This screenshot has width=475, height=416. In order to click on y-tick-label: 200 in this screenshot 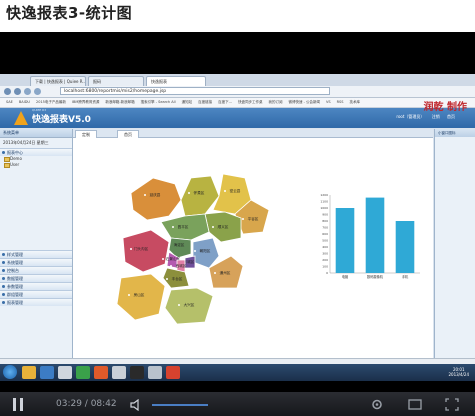, I will do `click(325, 260)`.